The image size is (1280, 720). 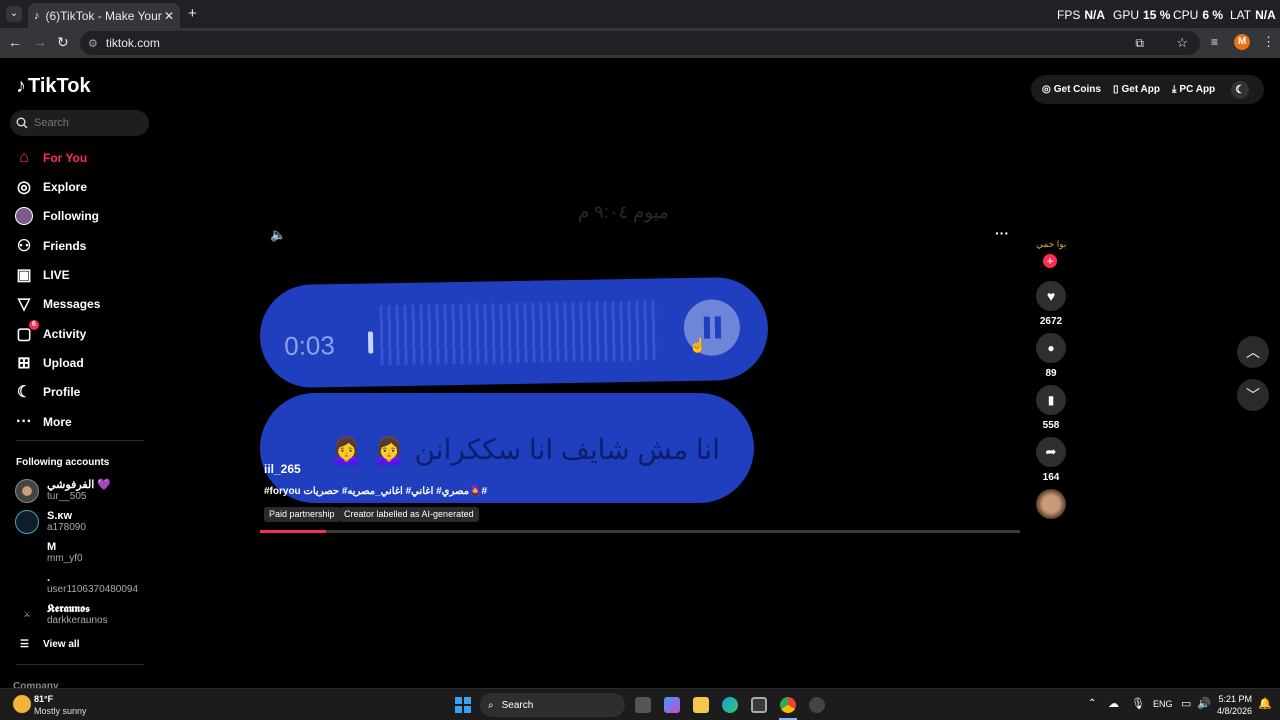 What do you see at coordinates (1174, 89) in the screenshot?
I see `download-icon: ⤓` at bounding box center [1174, 89].